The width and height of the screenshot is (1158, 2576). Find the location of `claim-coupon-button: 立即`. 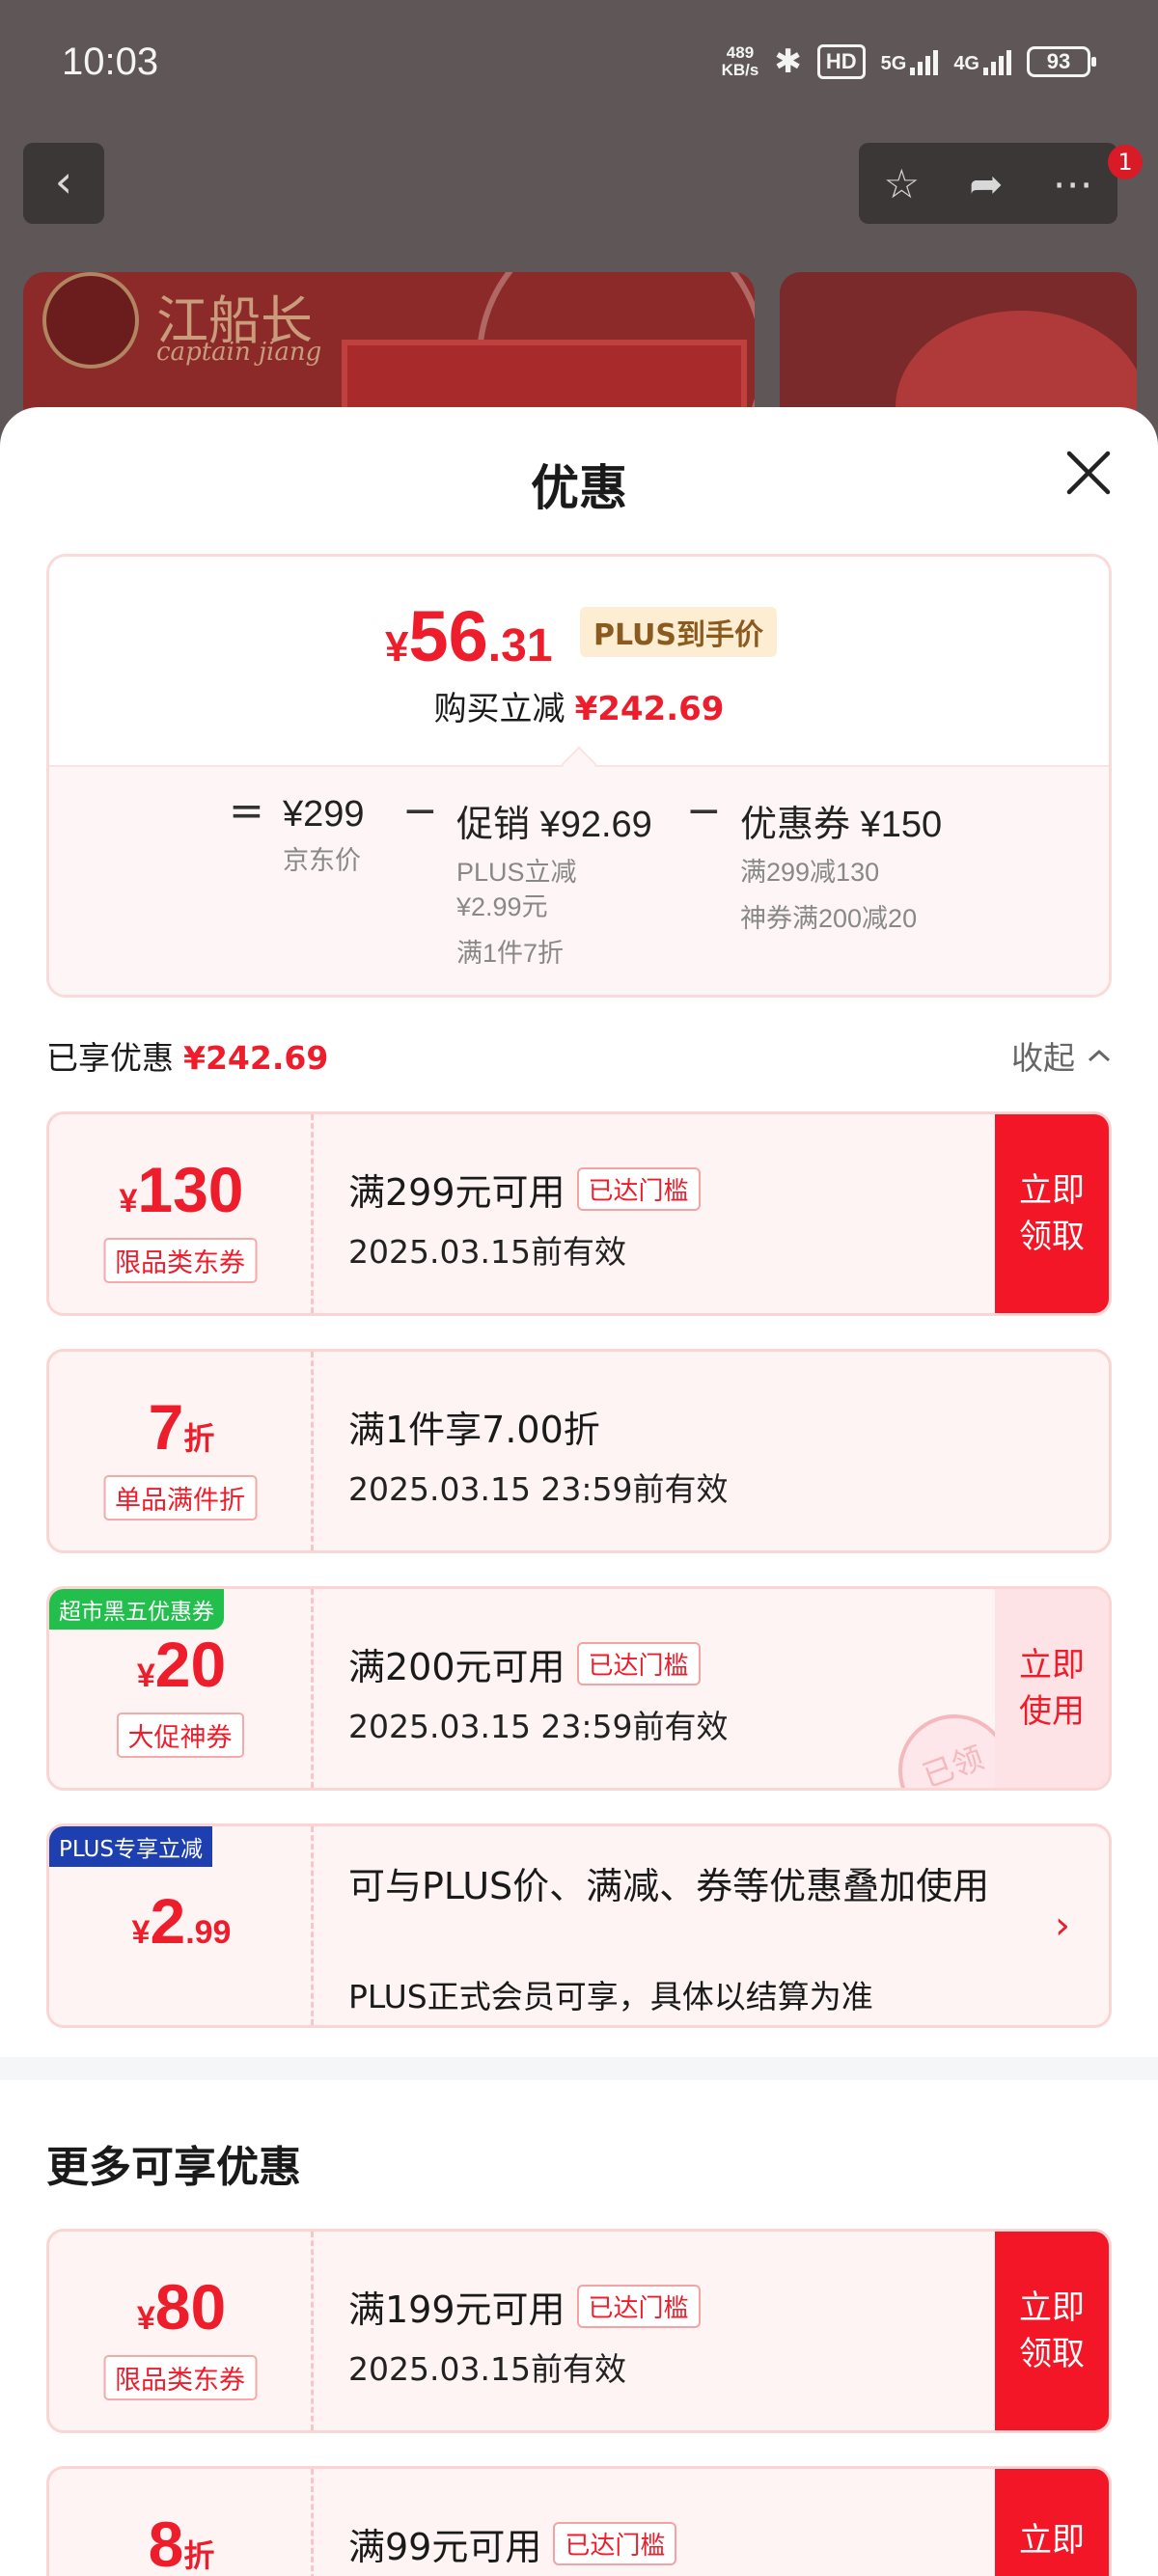

claim-coupon-button: 立即 is located at coordinates (1052, 2523).